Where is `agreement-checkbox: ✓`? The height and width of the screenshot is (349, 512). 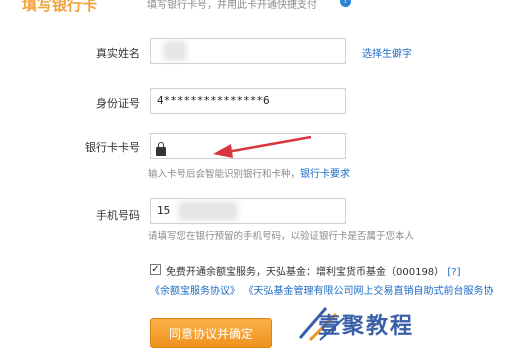 agreement-checkbox: ✓ is located at coordinates (155, 269).